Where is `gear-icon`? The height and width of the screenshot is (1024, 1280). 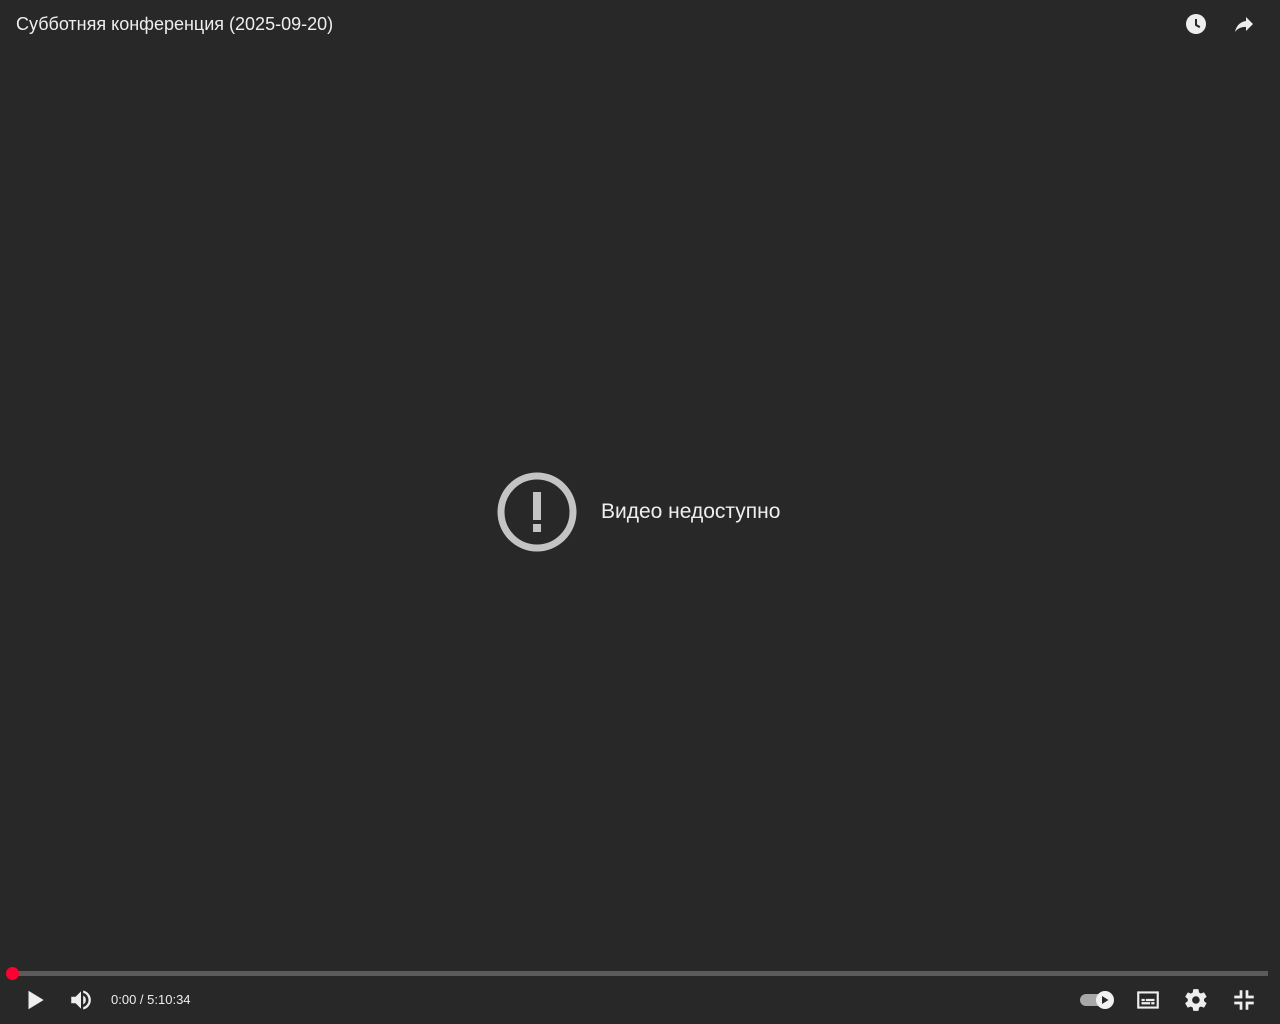
gear-icon is located at coordinates (1196, 1000).